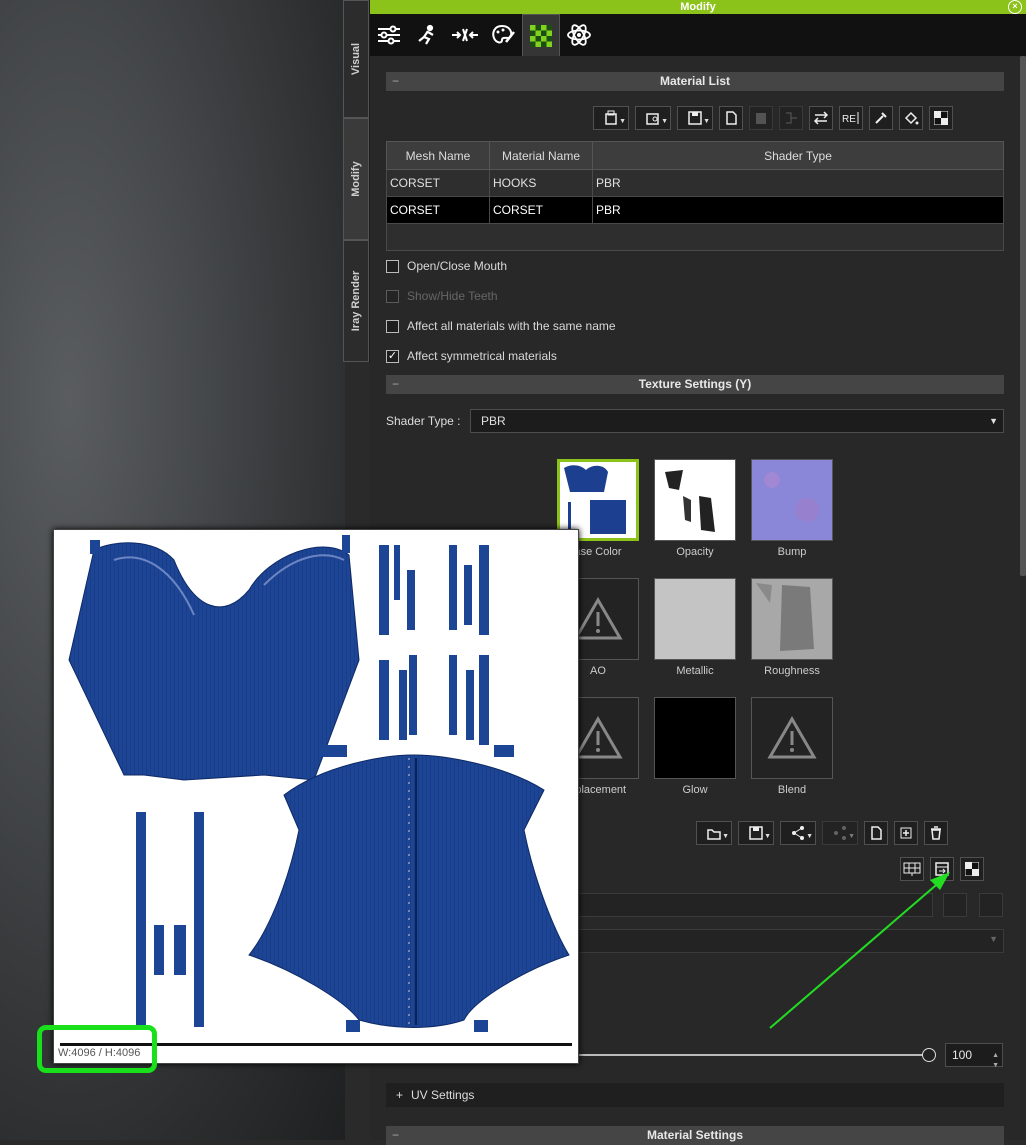 This screenshot has height=1145, width=1026. What do you see at coordinates (792, 671) in the screenshot?
I see `roughness-label: Roughness` at bounding box center [792, 671].